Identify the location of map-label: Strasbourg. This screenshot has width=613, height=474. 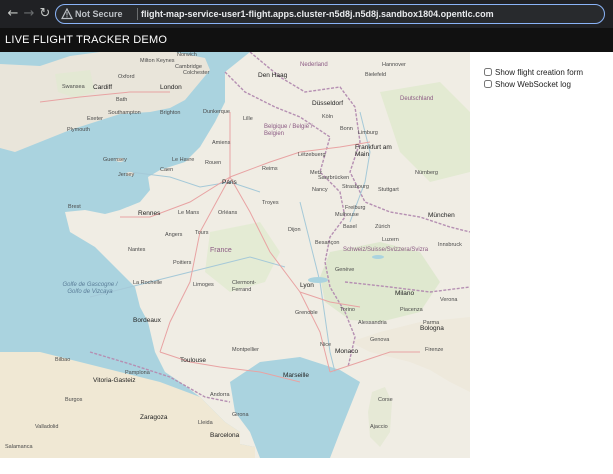
(355, 187).